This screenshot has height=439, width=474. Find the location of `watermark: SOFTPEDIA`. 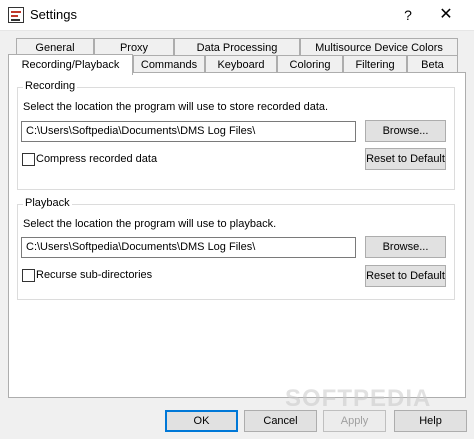

watermark: SOFTPEDIA is located at coordinates (358, 398).